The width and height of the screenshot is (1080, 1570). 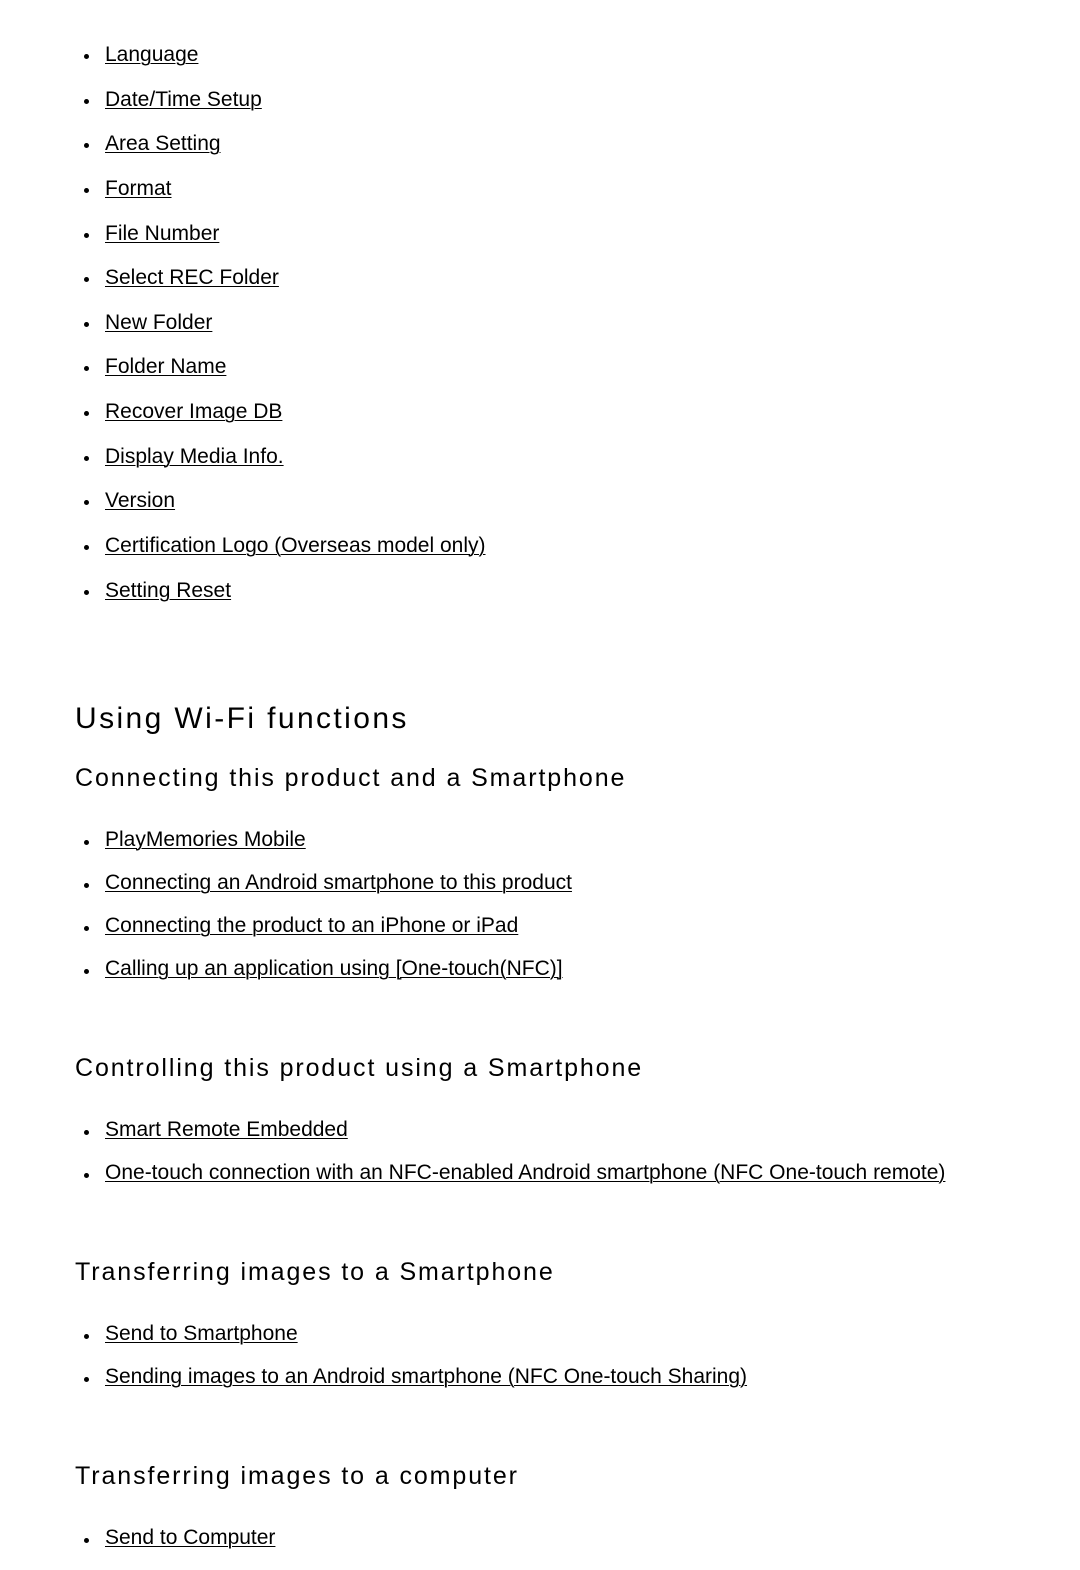 I want to click on section-heading-connecting-product-smartphone: Connecting this product and a Smartphone, so click(x=351, y=778).